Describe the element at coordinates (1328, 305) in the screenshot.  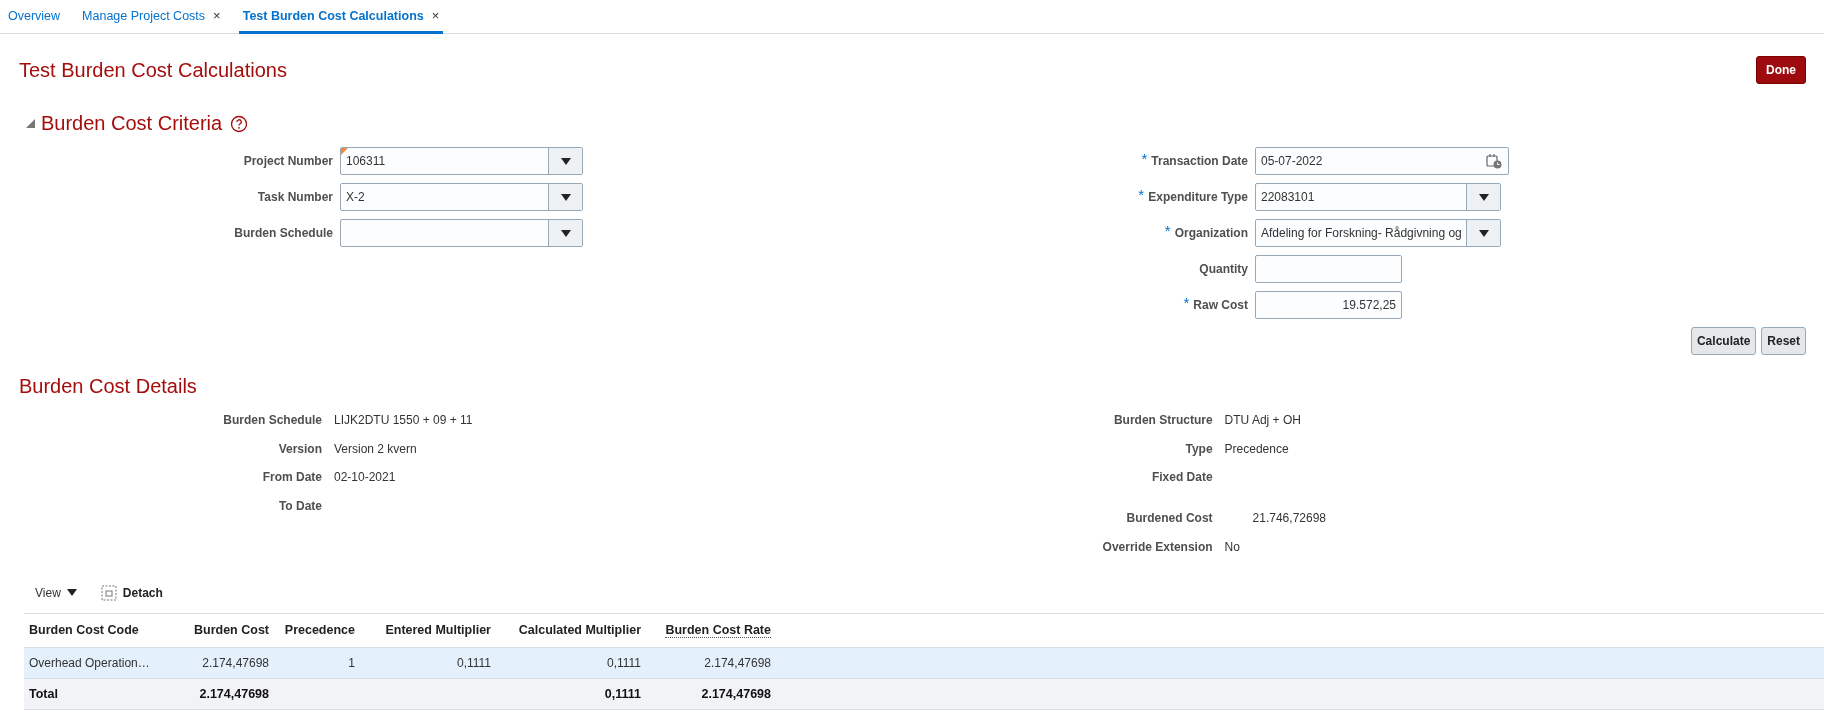
I see `input-field: 19.572,25` at that location.